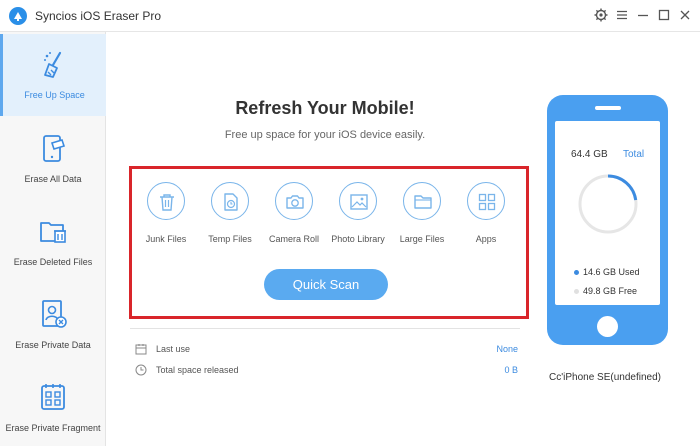 This screenshot has width=700, height=446. I want to click on used-value: 14.6 GB, so click(600, 272).